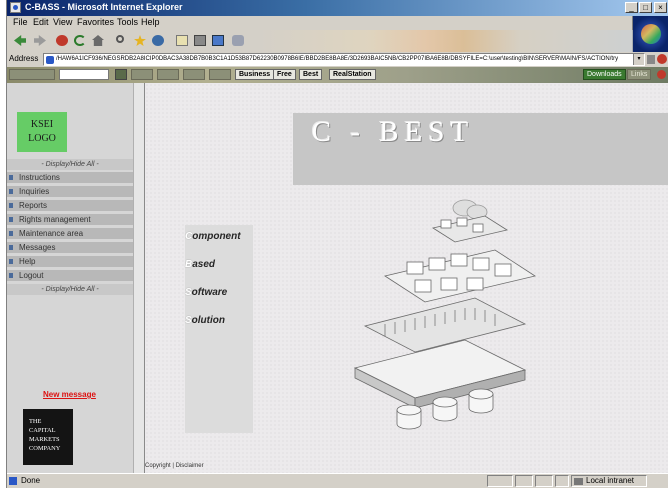 Image resolution: width=668 pixels, height=488 pixels. Describe the element at coordinates (70, 247) in the screenshot. I see `nav-item-messages: Messages` at that location.